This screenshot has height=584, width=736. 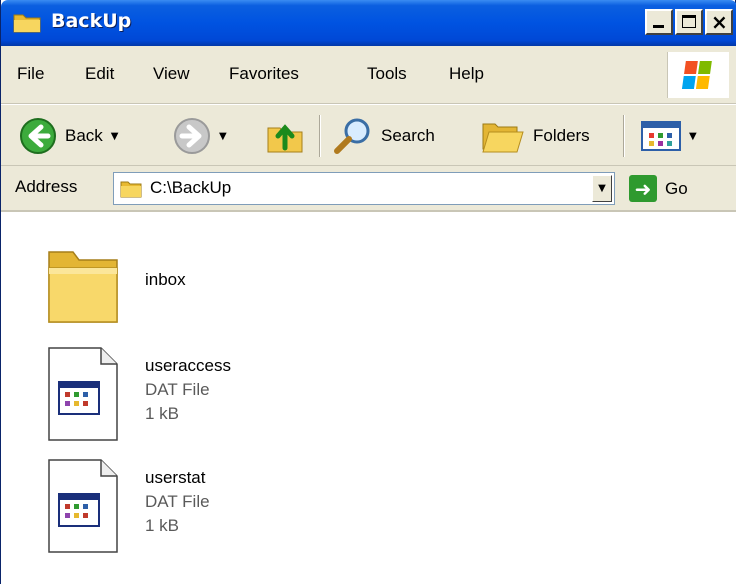 I want to click on menu-bar: File Edit View Favorites Tools Help, so click(x=368, y=75).